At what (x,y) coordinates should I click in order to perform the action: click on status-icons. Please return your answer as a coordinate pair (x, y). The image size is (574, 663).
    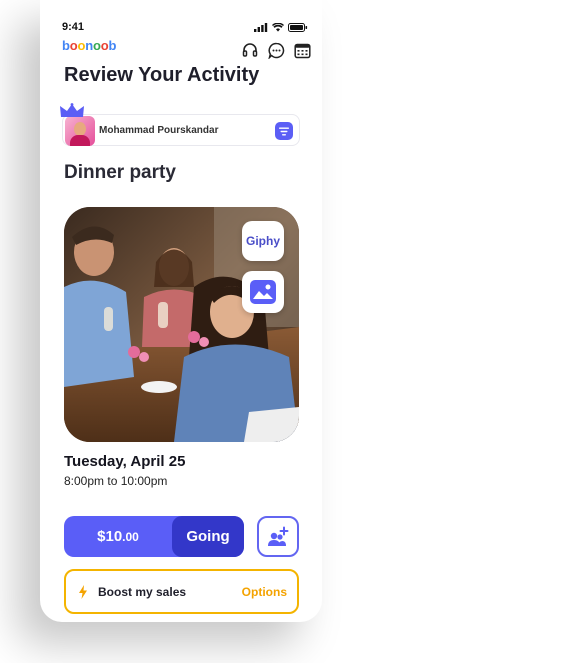
    Looking at the image, I should click on (281, 27).